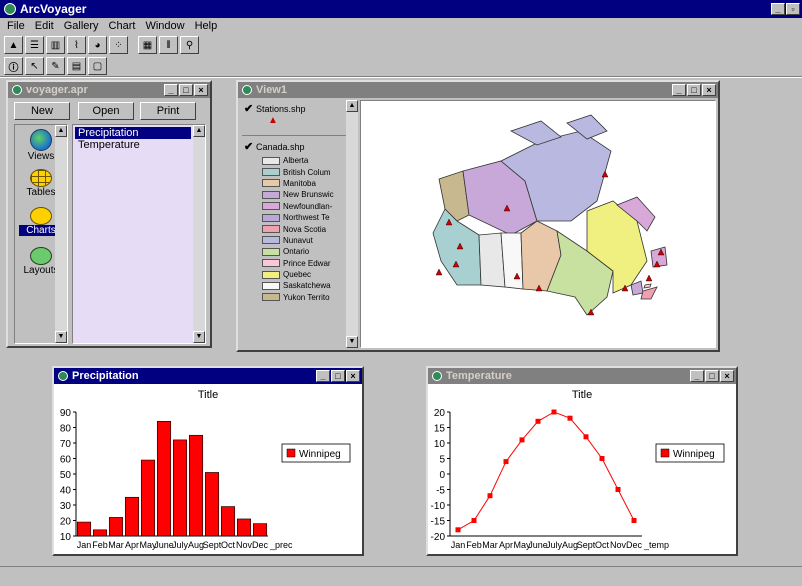  I want to click on chart-type-area-icon: ▲, so click(13, 45).